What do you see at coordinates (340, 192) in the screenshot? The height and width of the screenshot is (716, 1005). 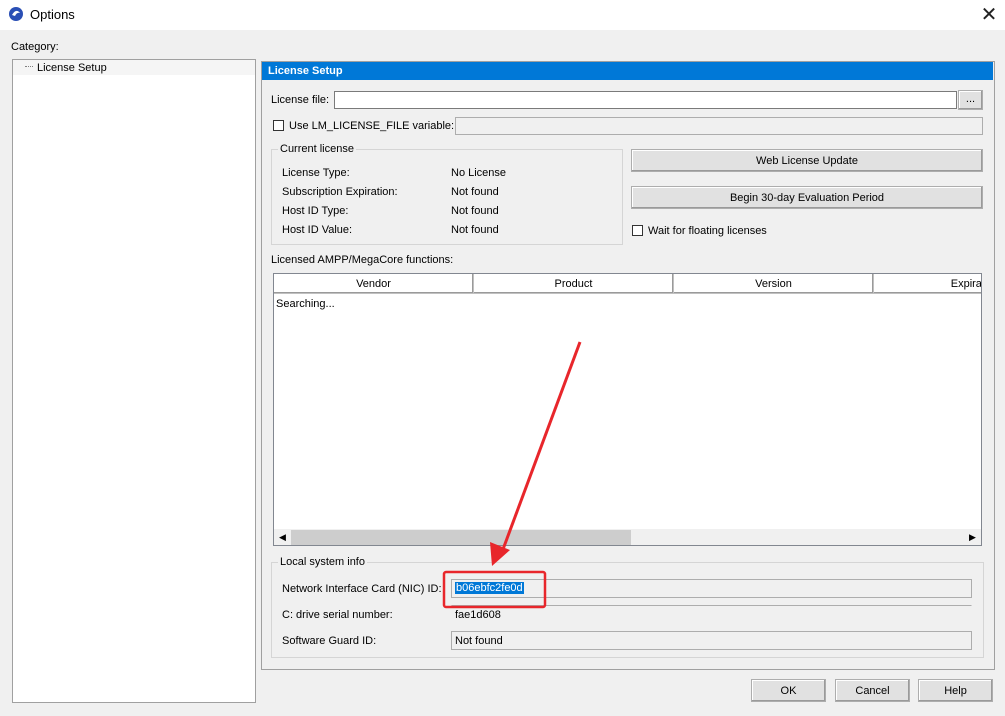 I see `subscription-expiration-label: Subscription Expiration:` at bounding box center [340, 192].